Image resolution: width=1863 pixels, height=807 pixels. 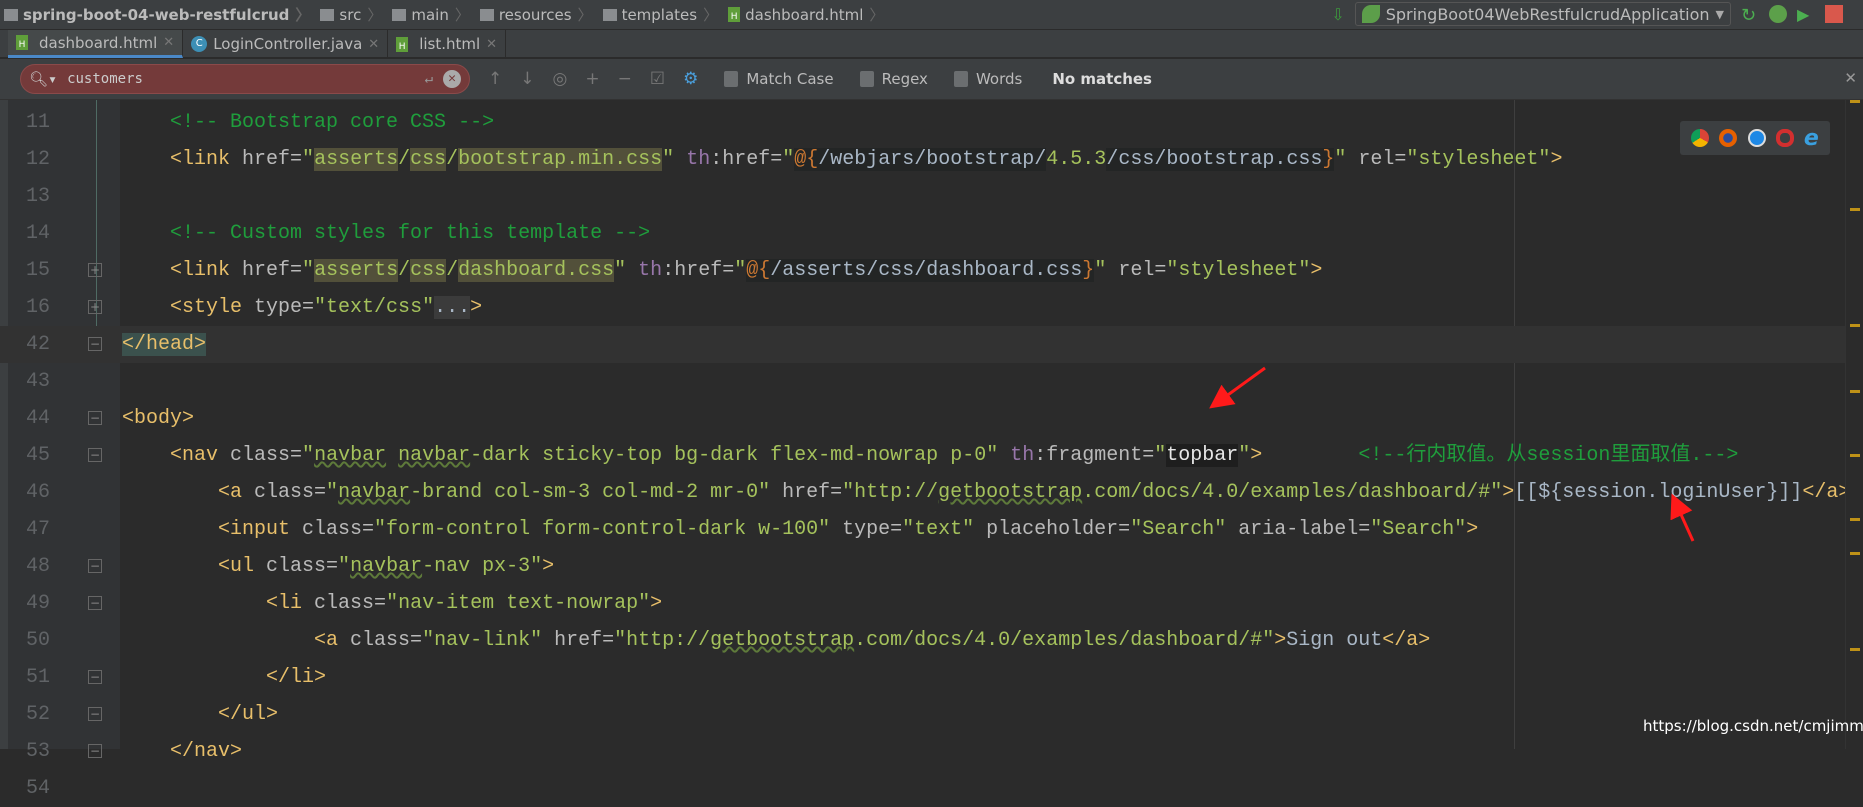 What do you see at coordinates (625, 79) in the screenshot?
I see `remove-selection-icon: −` at bounding box center [625, 79].